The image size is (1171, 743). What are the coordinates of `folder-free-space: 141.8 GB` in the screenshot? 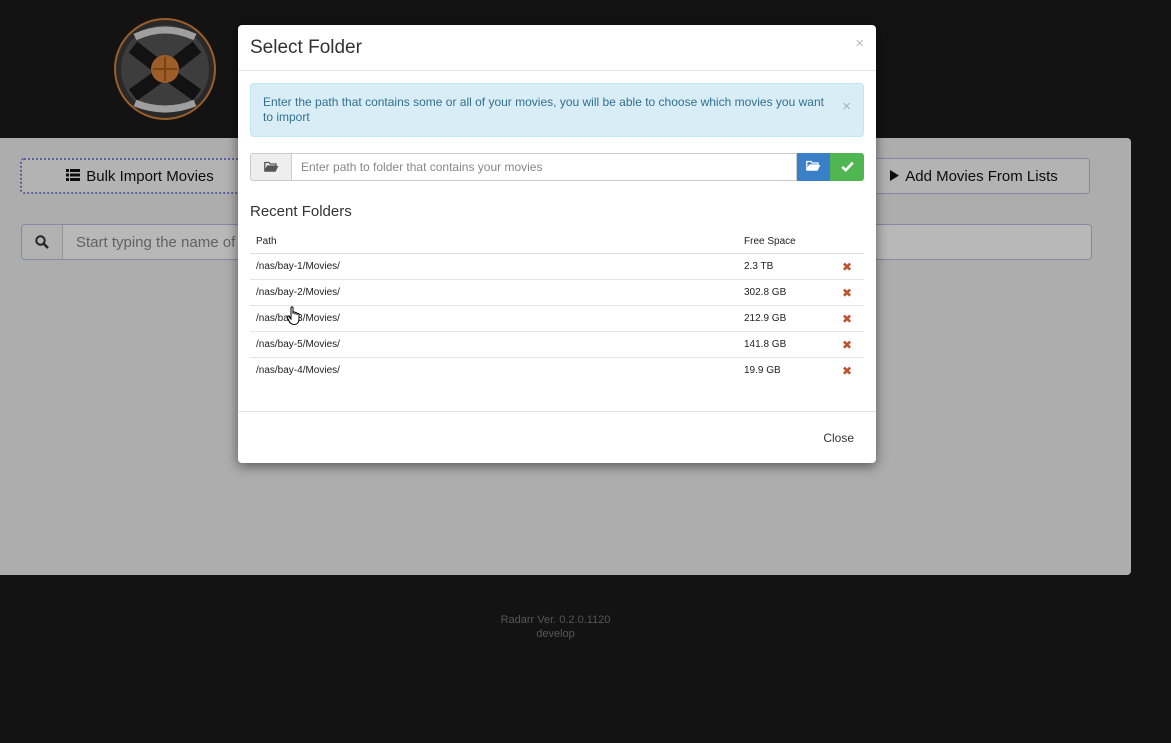 It's located at (784, 344).